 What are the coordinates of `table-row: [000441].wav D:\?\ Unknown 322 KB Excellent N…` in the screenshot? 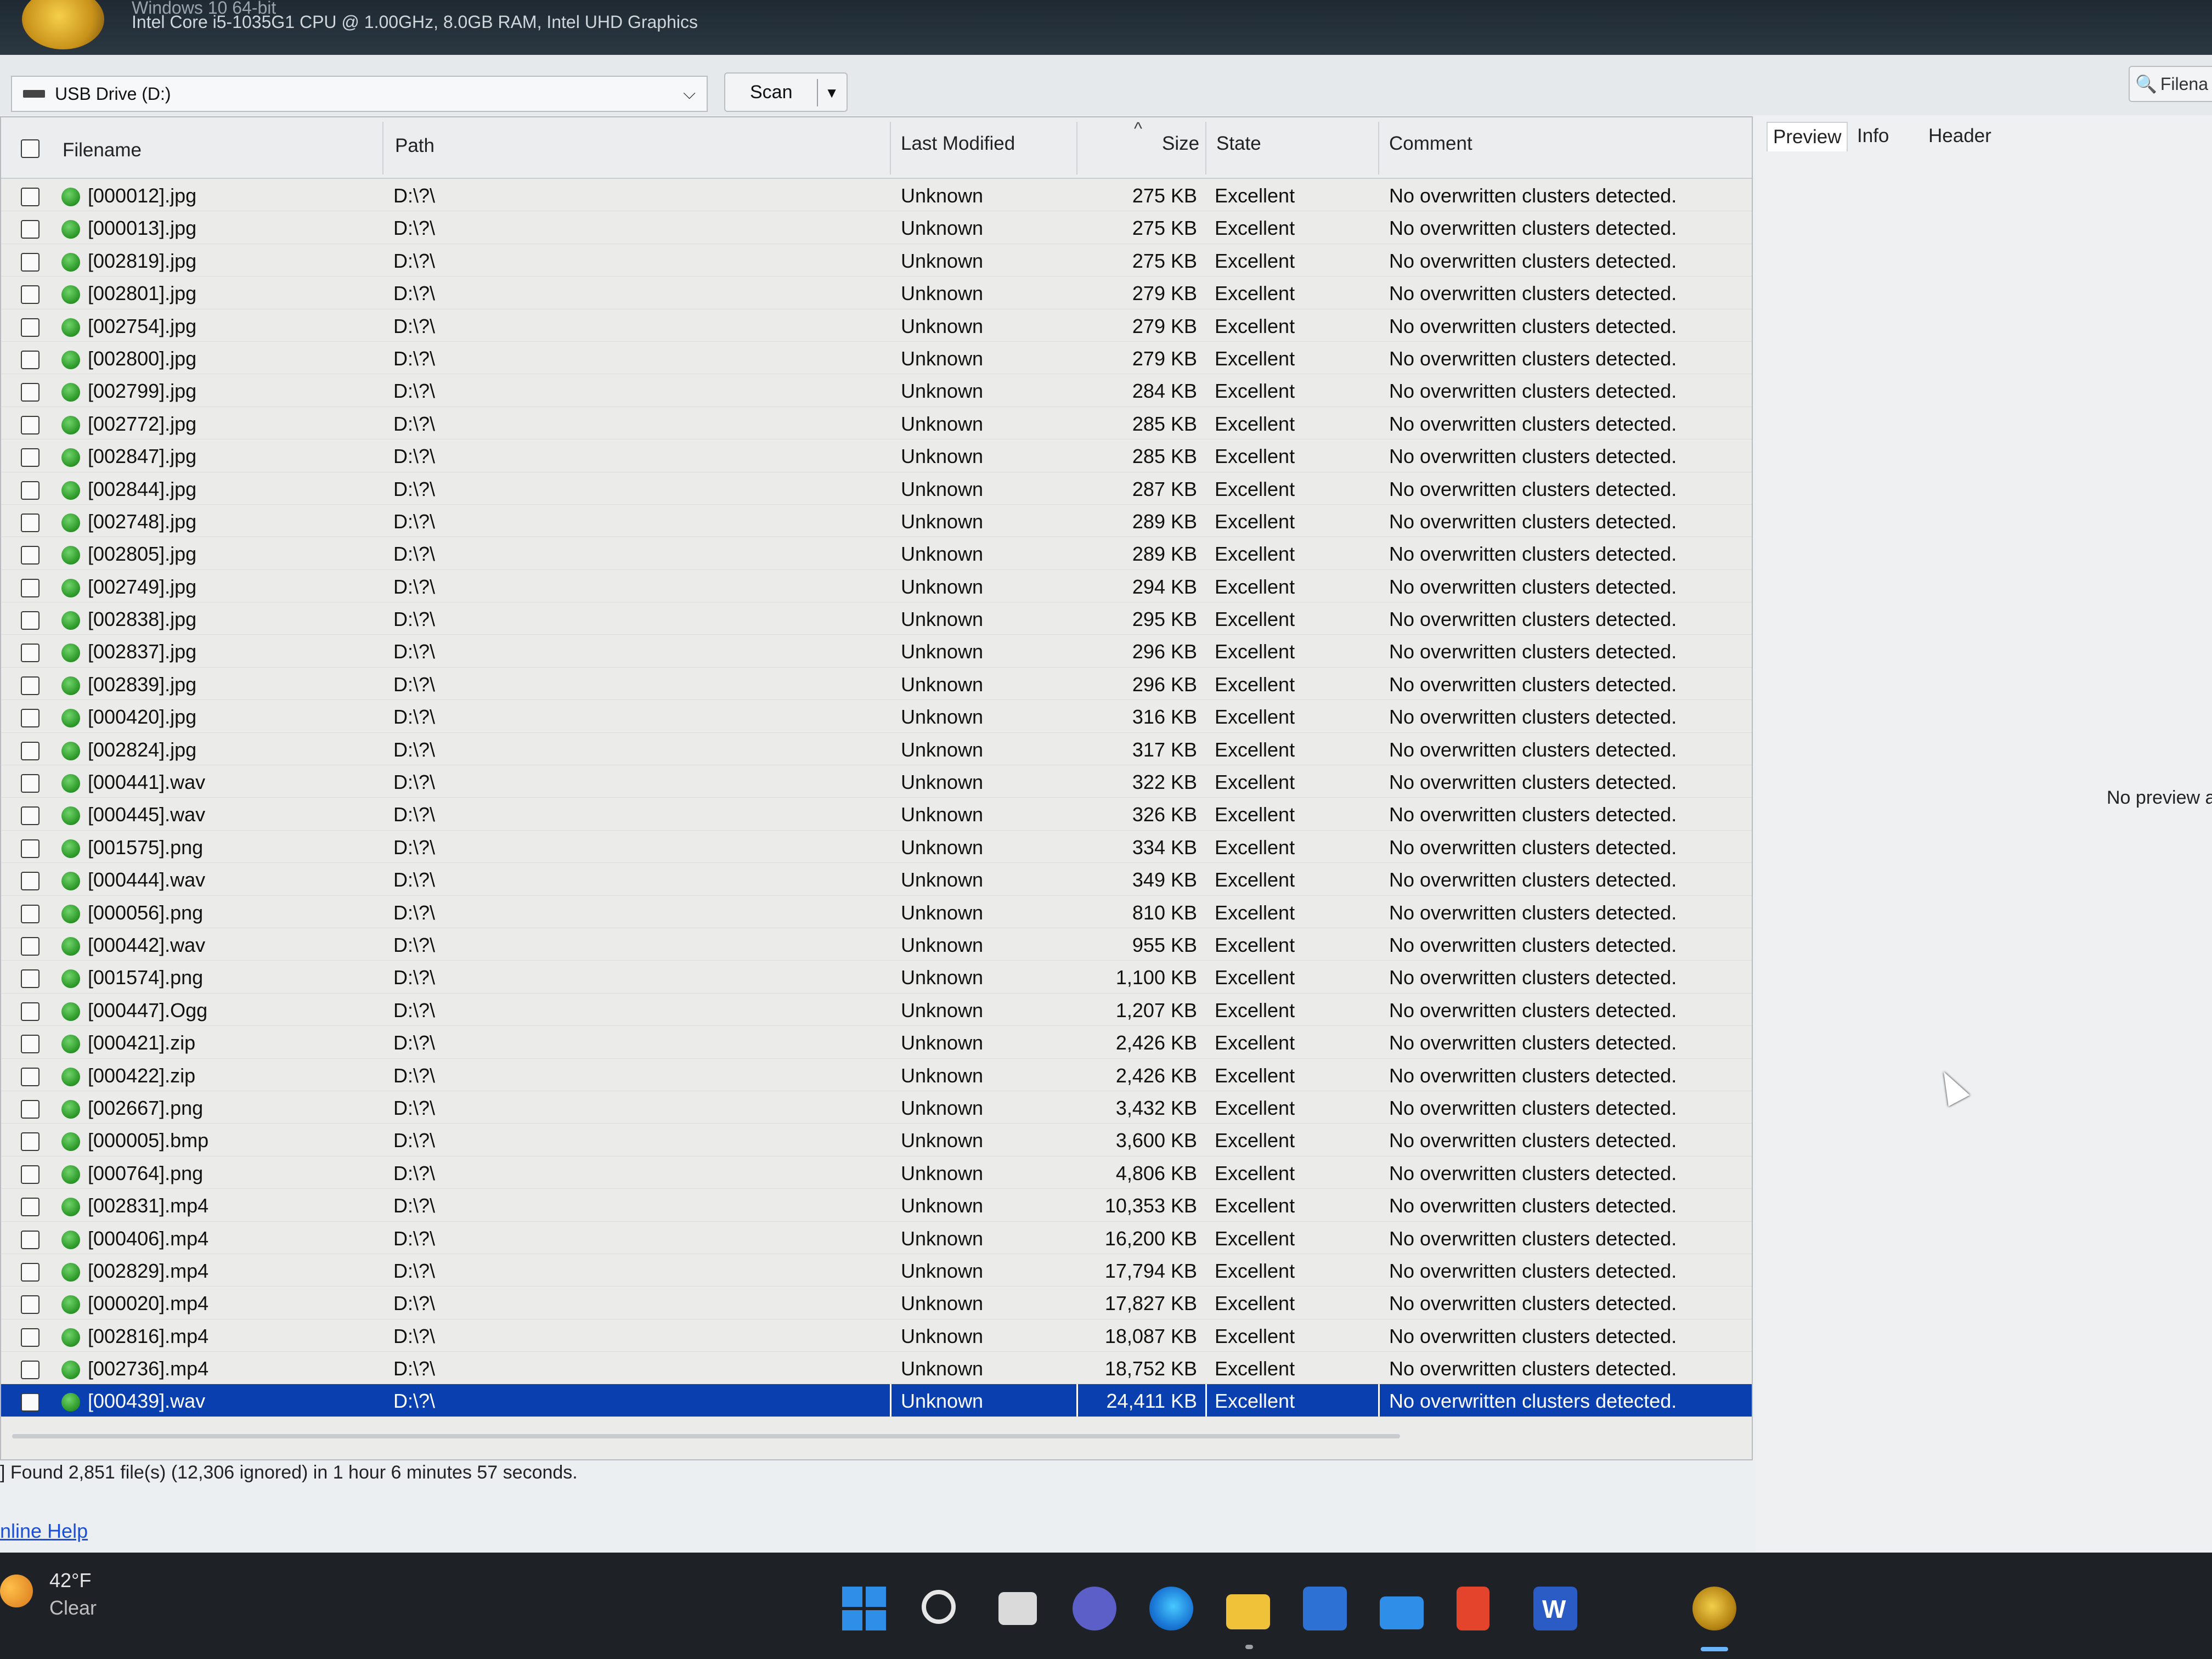 It's located at (876, 782).